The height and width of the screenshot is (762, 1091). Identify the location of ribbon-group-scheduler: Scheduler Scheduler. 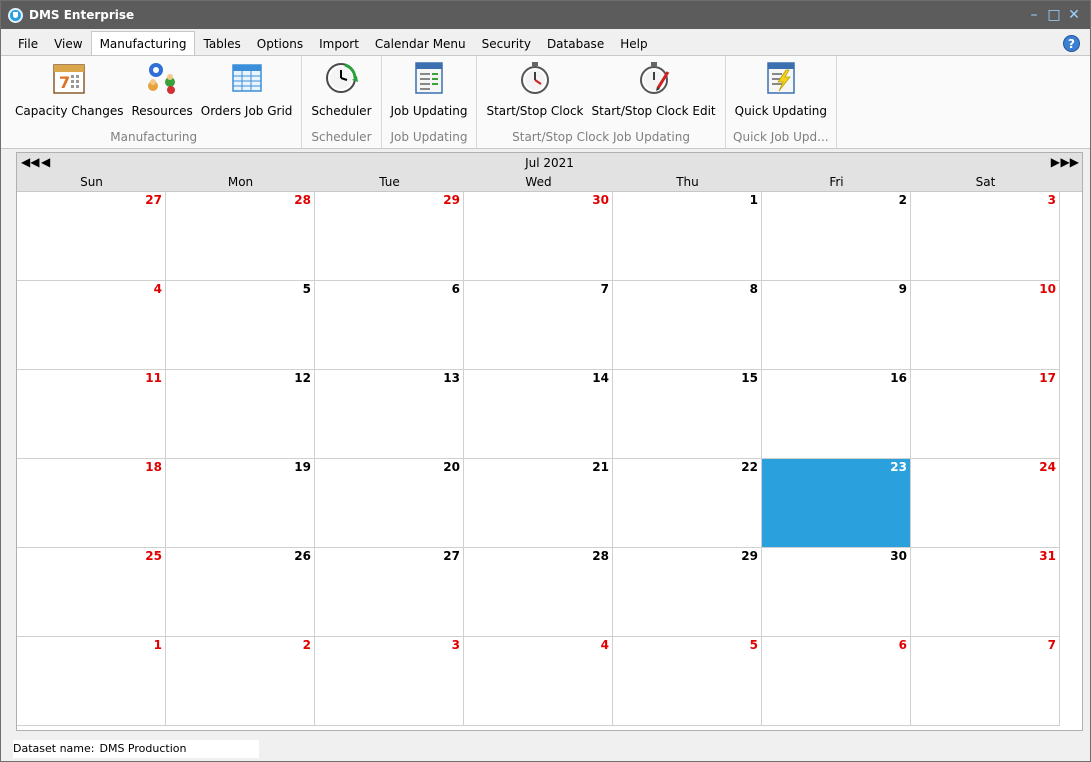
(342, 102).